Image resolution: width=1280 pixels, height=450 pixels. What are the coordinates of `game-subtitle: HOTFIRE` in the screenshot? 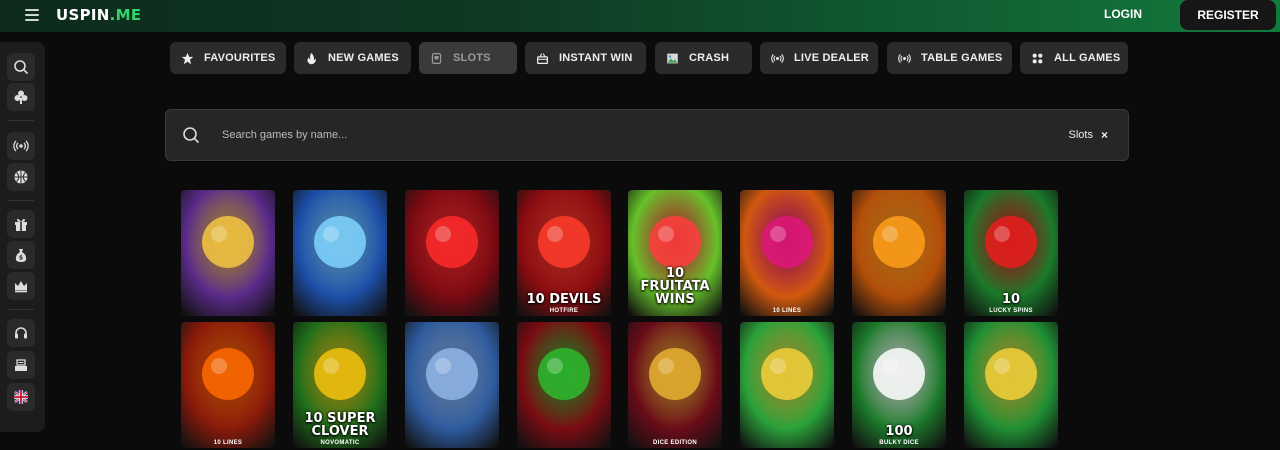 It's located at (564, 311).